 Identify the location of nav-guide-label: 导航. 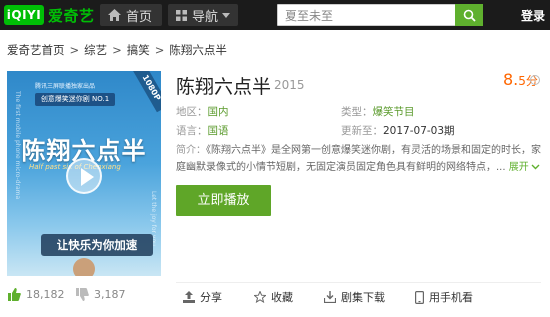
(205, 17).